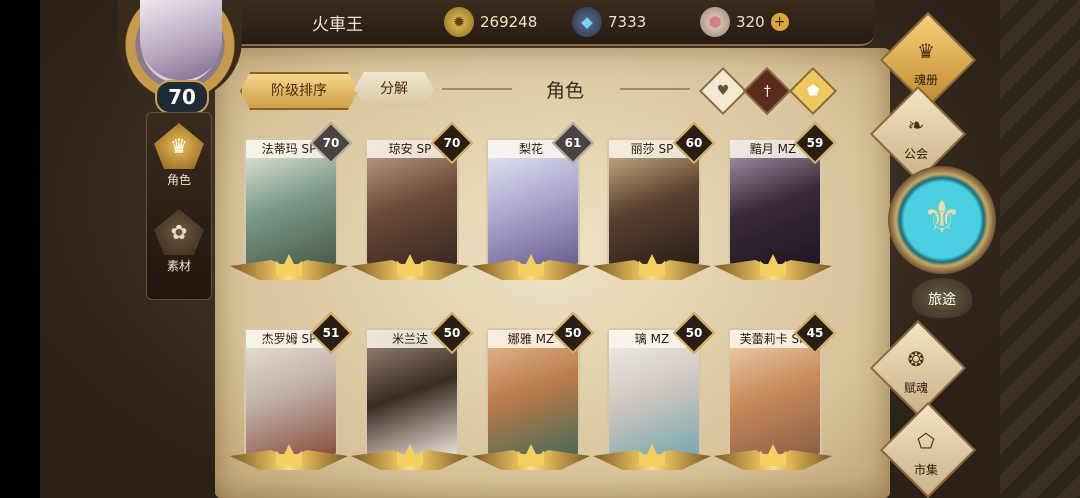  Describe the element at coordinates (299, 91) in the screenshot. I see `tab-sort-by-tier: 阶级排序` at that location.